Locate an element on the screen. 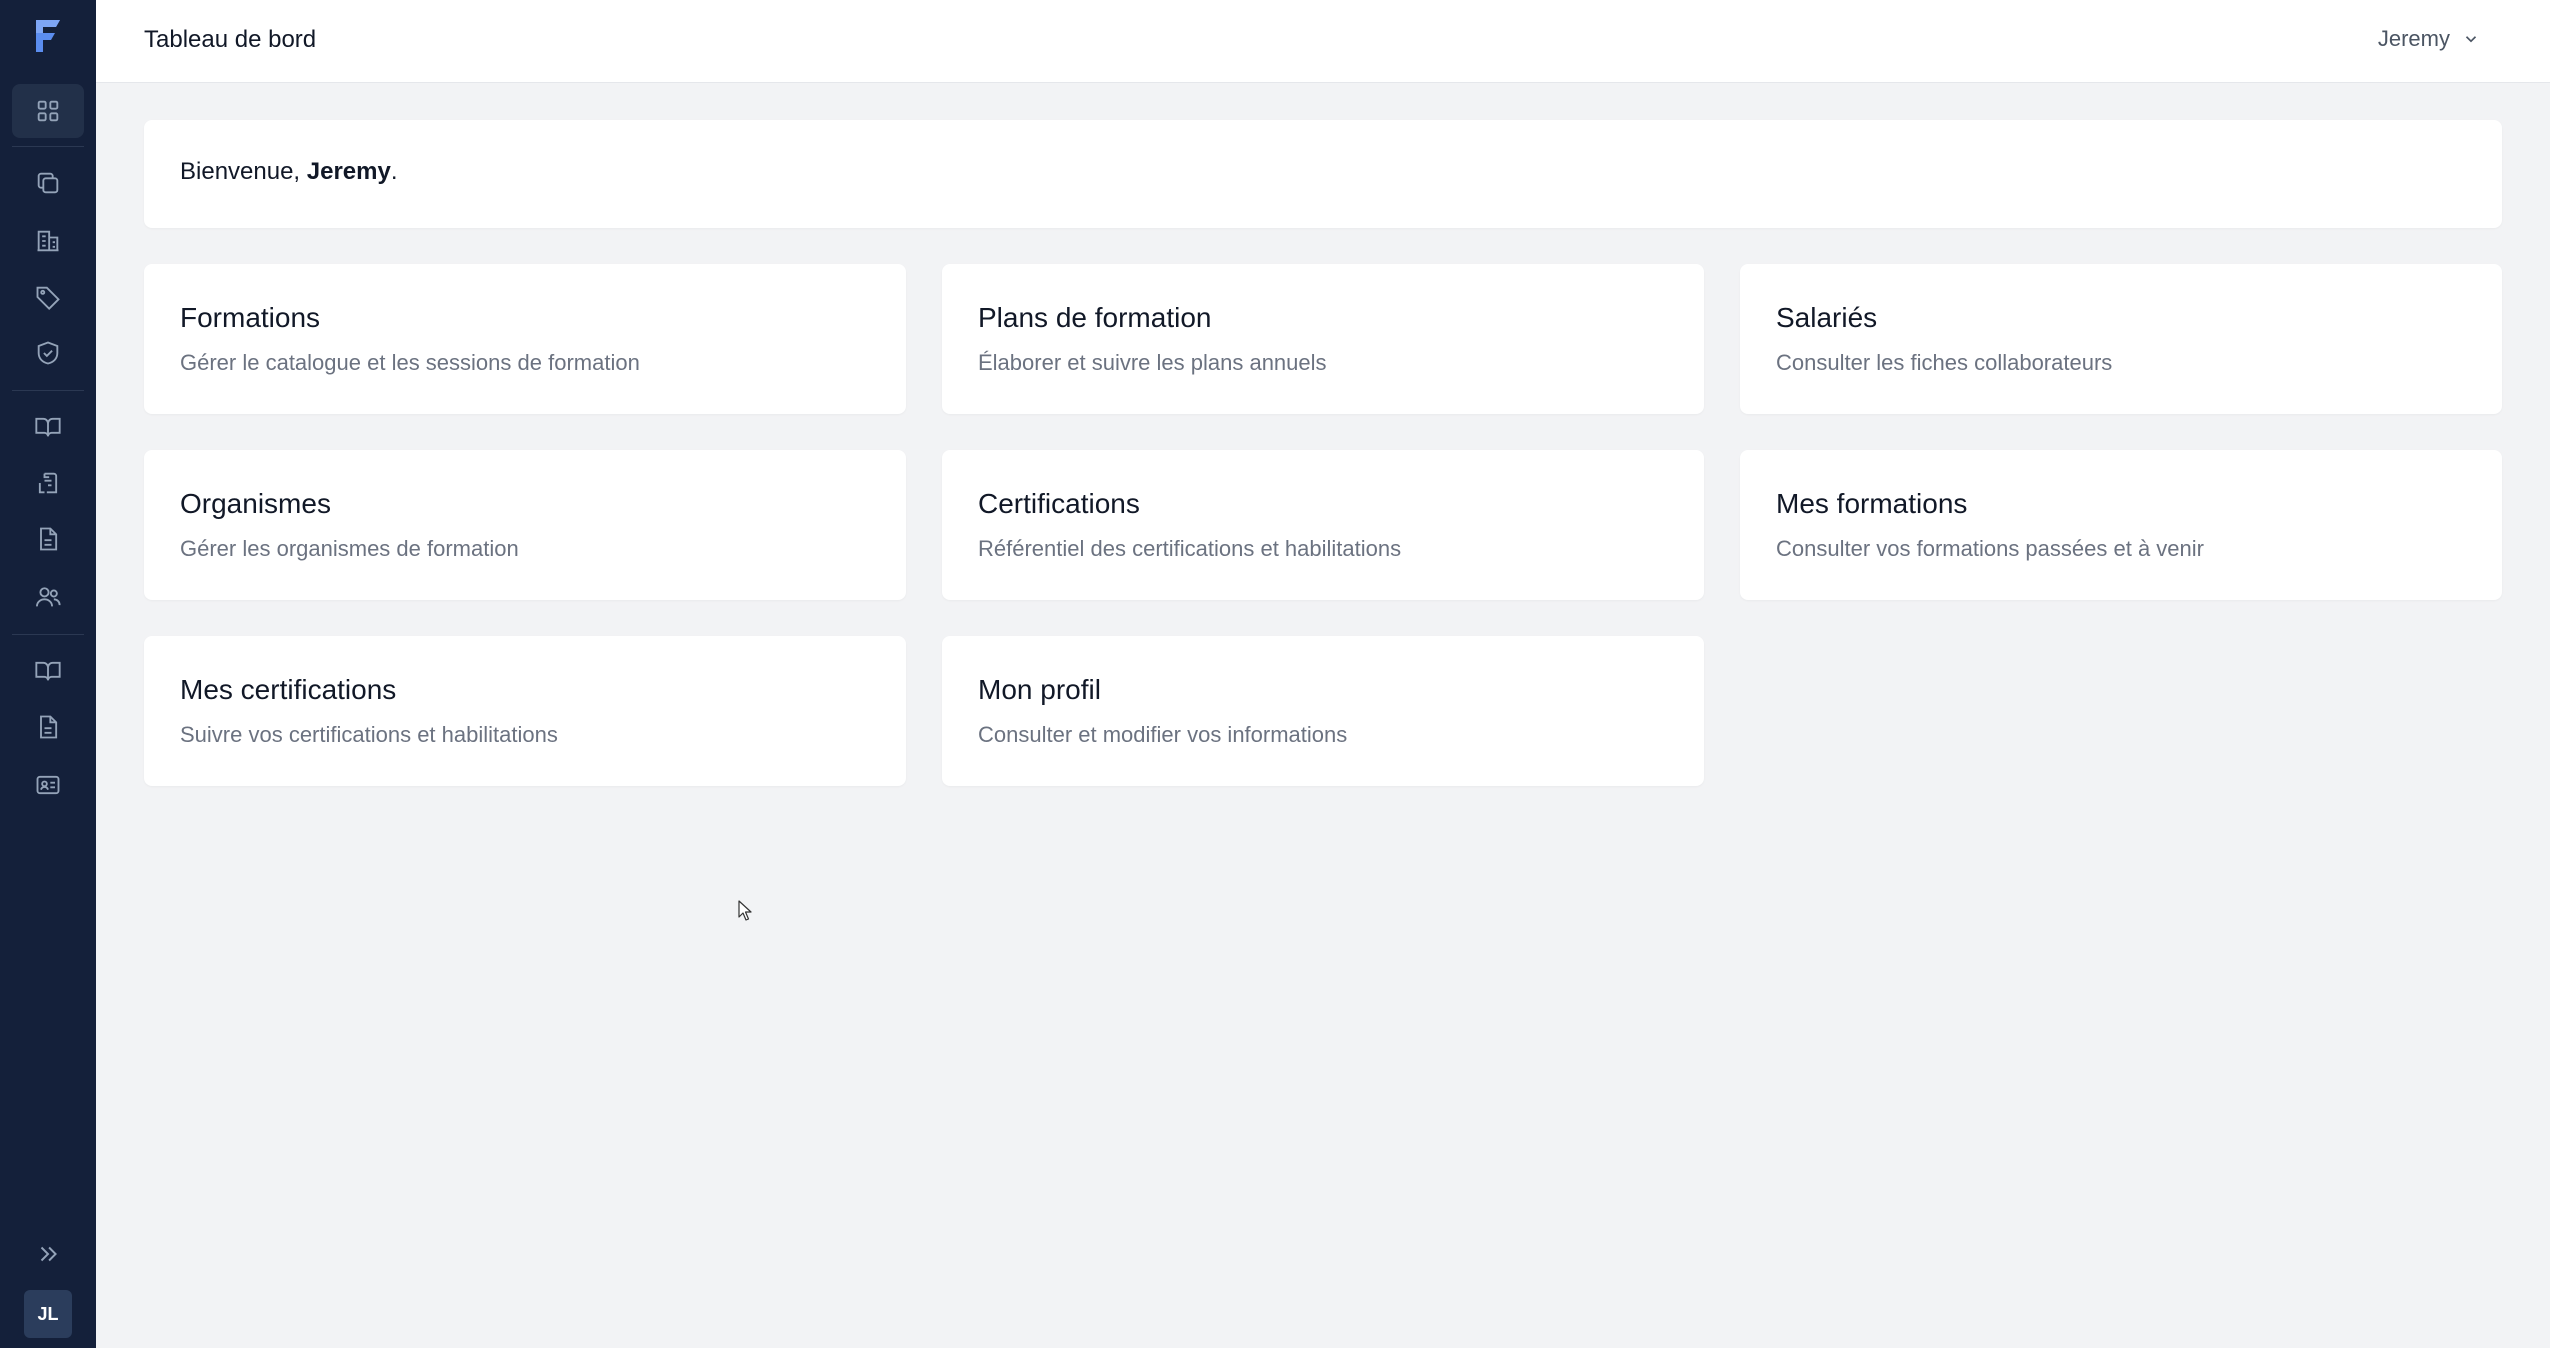  welcome-user-name: Jeremy is located at coordinates (348, 171).